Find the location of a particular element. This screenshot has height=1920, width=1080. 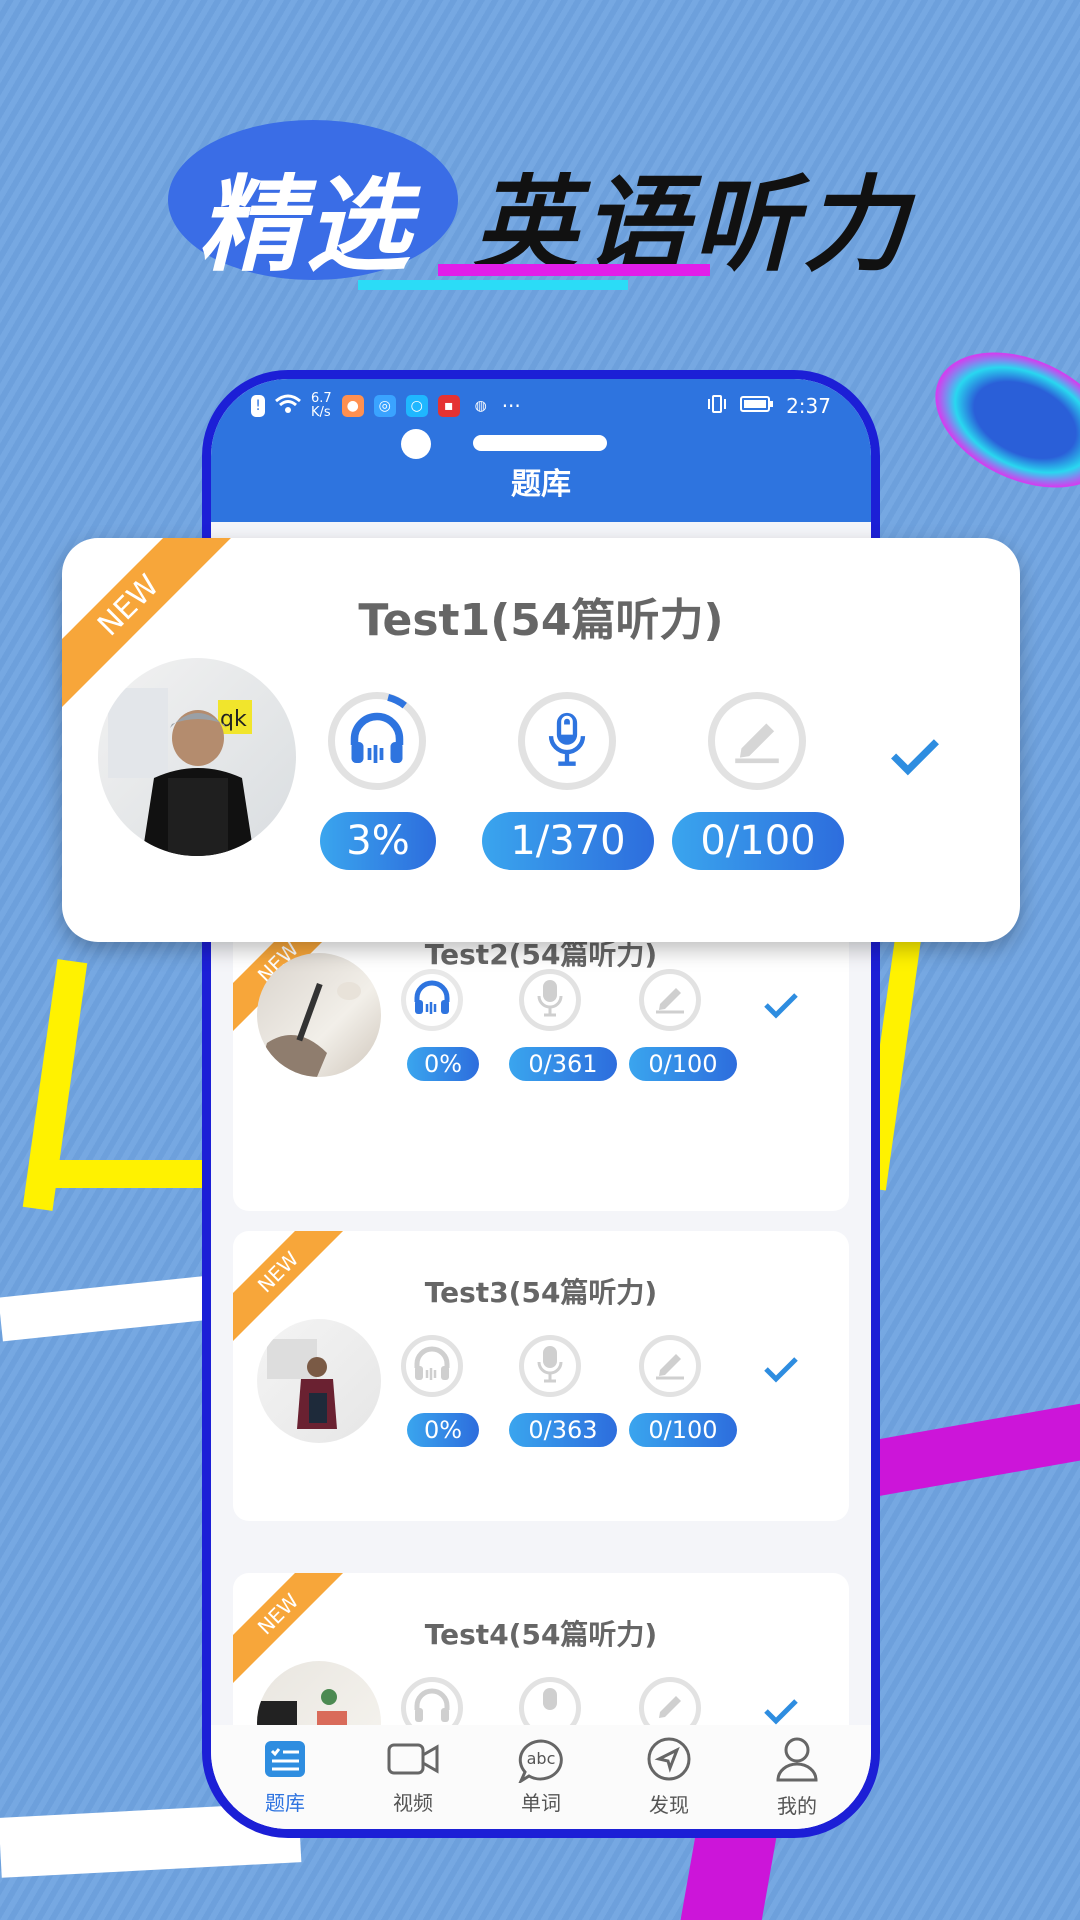

earpiece is located at coordinates (540, 443).